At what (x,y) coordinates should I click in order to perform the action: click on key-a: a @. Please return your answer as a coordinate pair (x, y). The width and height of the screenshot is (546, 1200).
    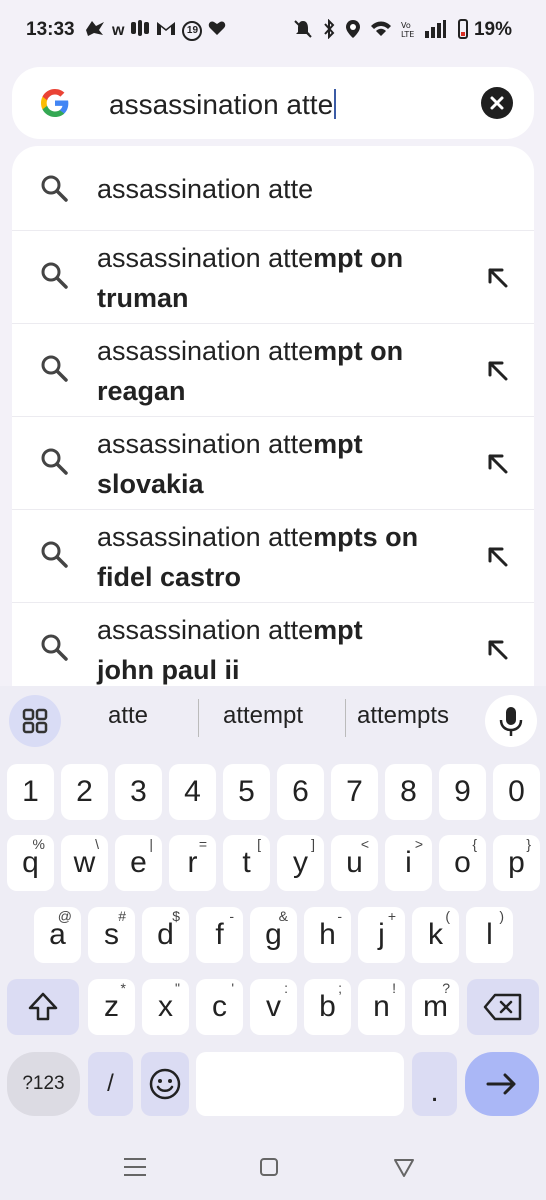
    Looking at the image, I should click on (57, 935).